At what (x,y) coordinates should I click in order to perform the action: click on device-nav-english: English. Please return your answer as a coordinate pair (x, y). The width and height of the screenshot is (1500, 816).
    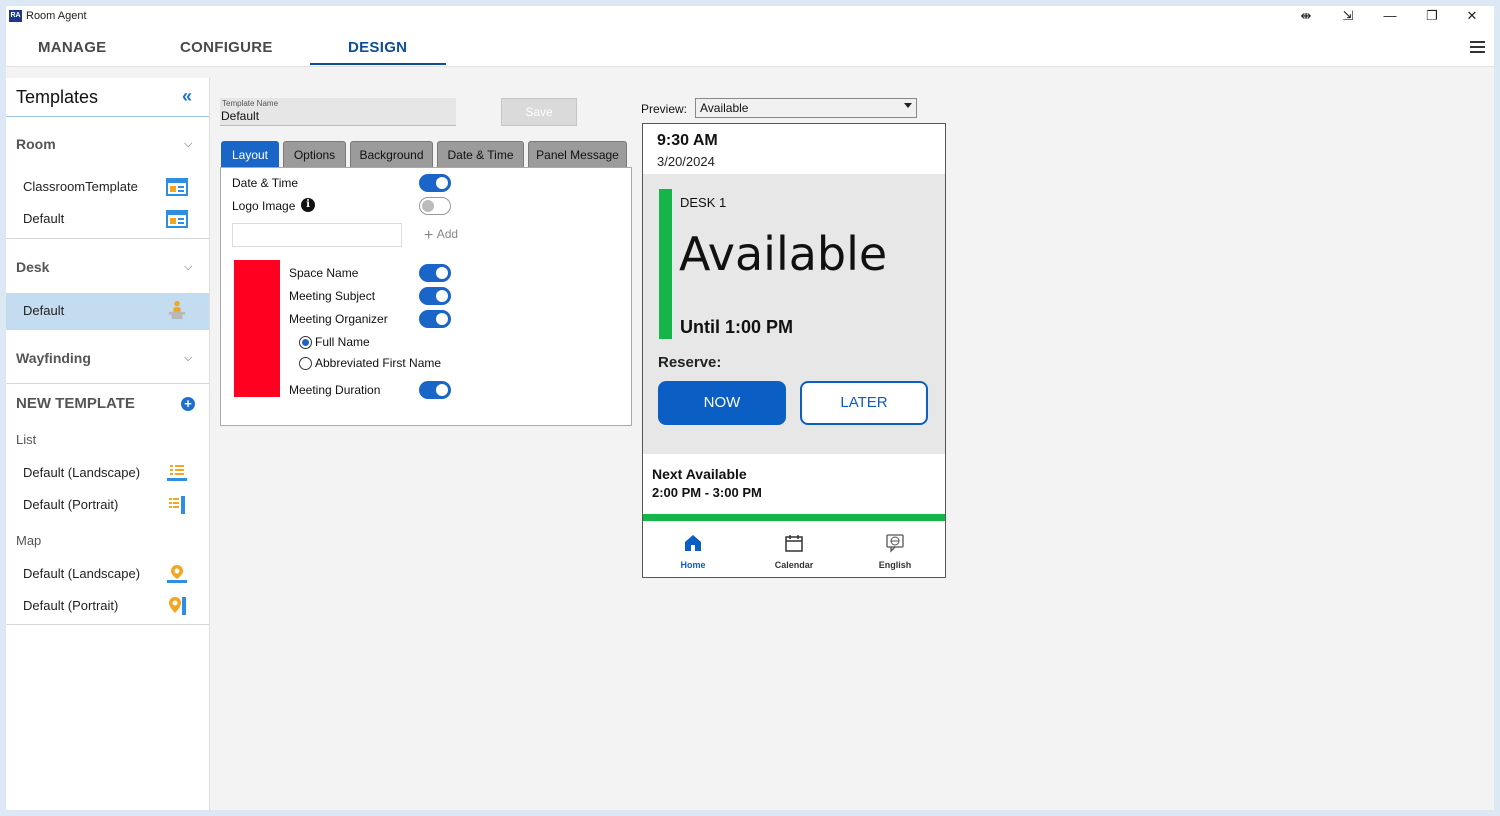
    Looking at the image, I should click on (895, 551).